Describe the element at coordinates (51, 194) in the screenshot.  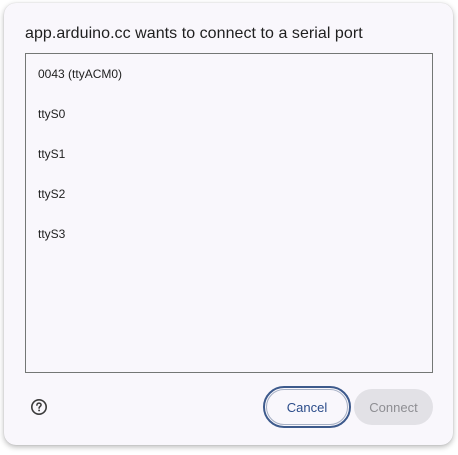
I see `port-item-ttys2: ttyS2` at that location.